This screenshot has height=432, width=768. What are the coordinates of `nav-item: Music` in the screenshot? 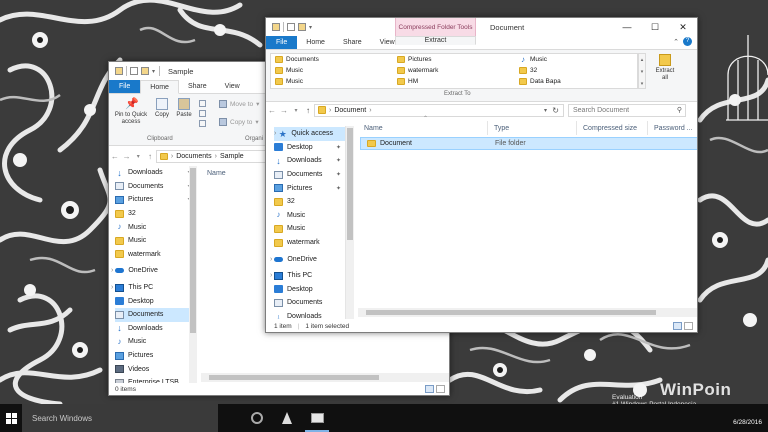 It's located at (155, 241).